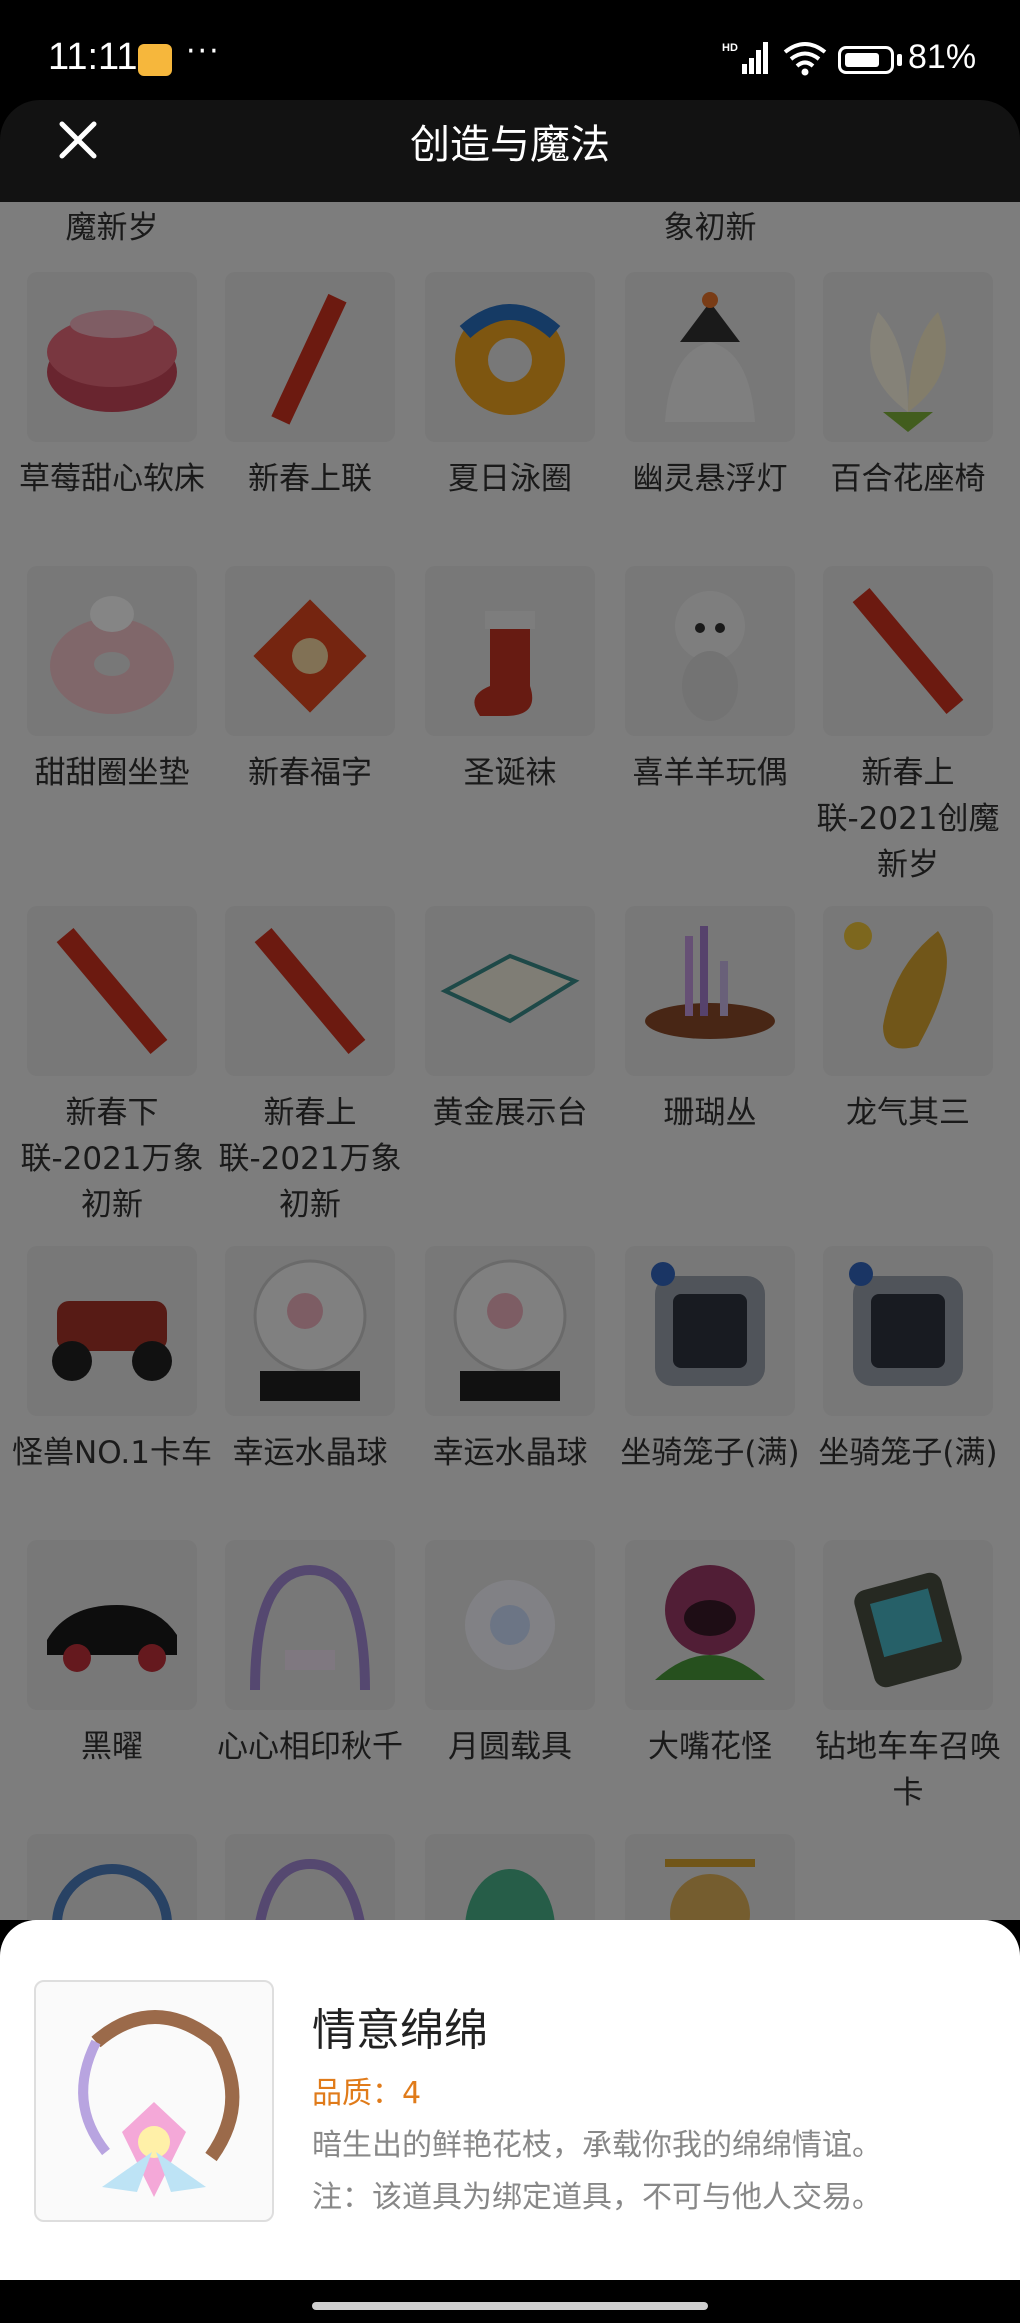  I want to click on battery-icon, so click(866, 60).